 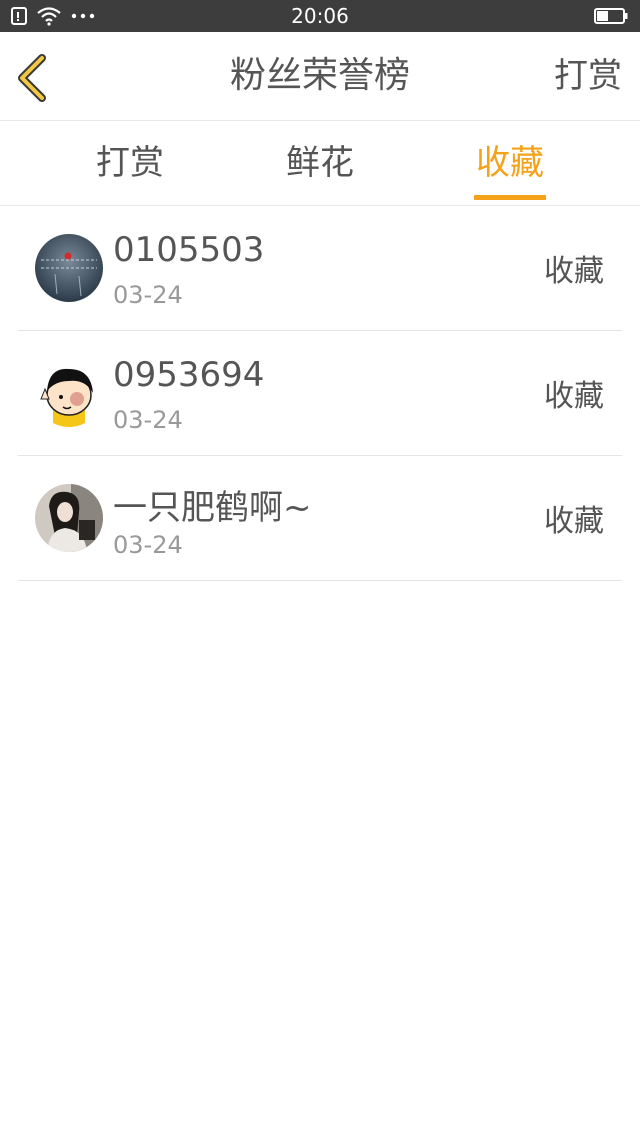 What do you see at coordinates (588, 76) in the screenshot?
I see `reward-button: 打赏` at bounding box center [588, 76].